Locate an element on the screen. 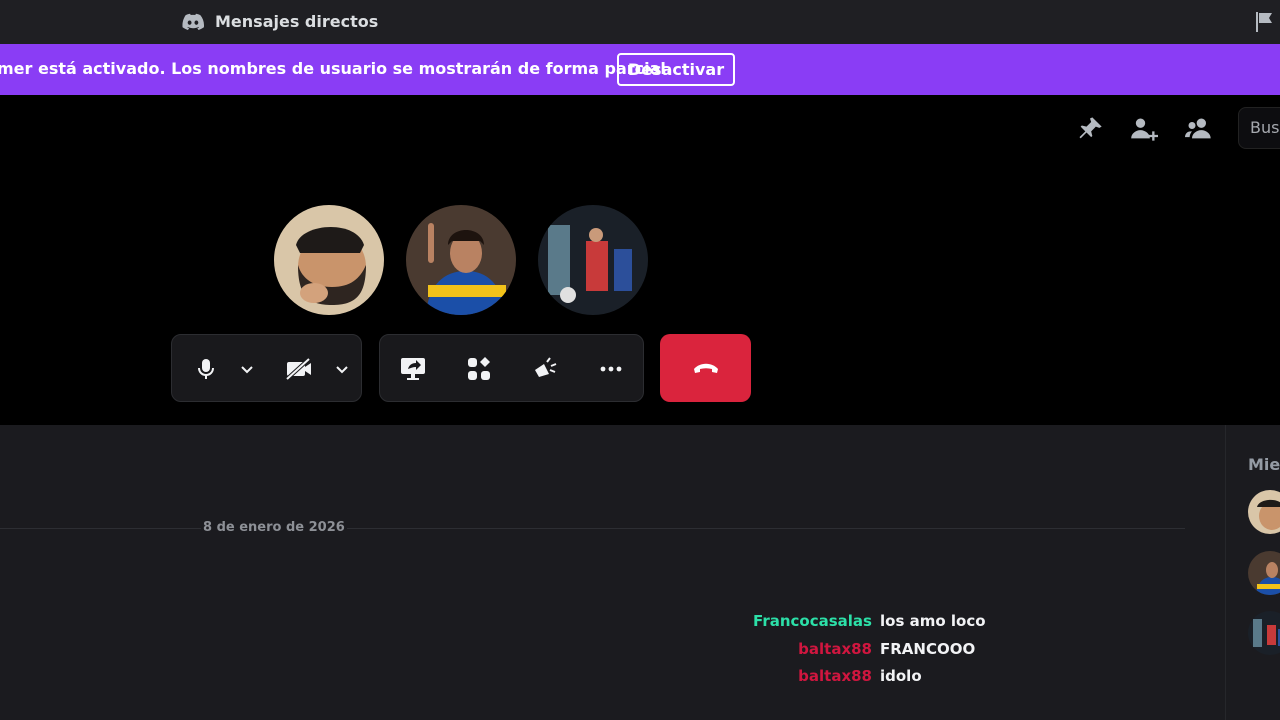  add-friend-icon is located at coordinates (1144, 129).